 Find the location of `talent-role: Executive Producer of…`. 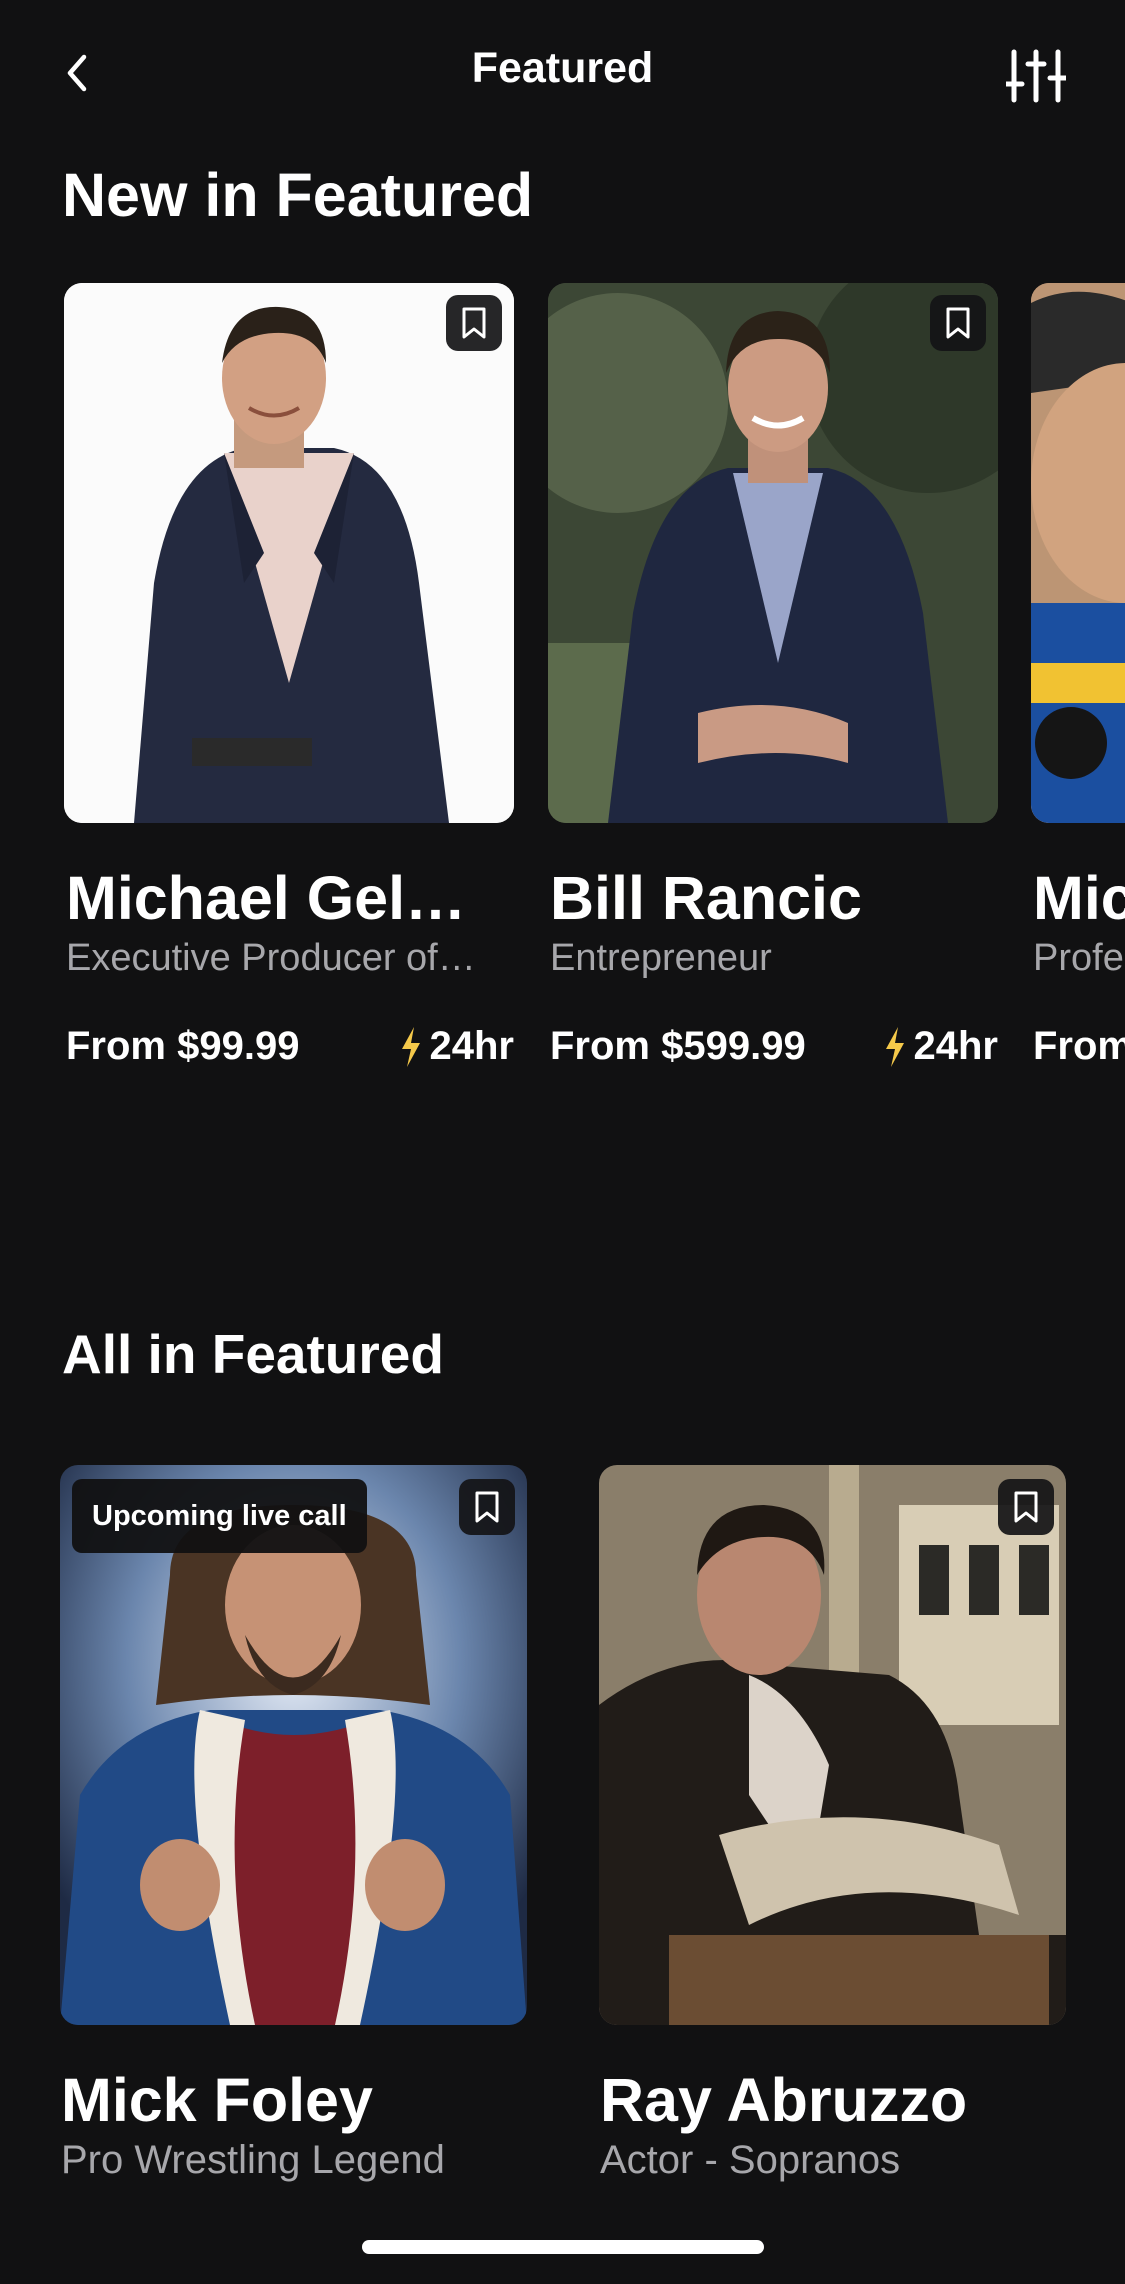

talent-role: Executive Producer of… is located at coordinates (271, 958).